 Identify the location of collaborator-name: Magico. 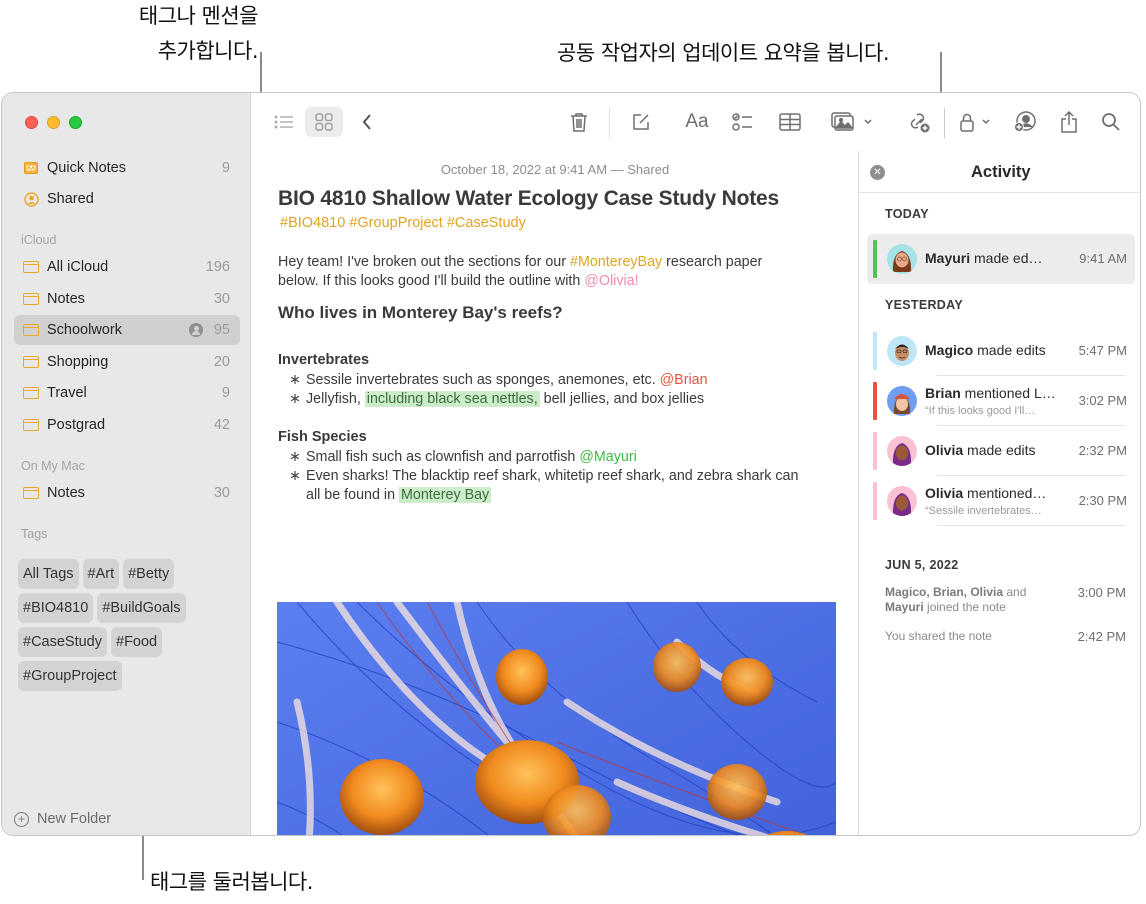
(949, 350).